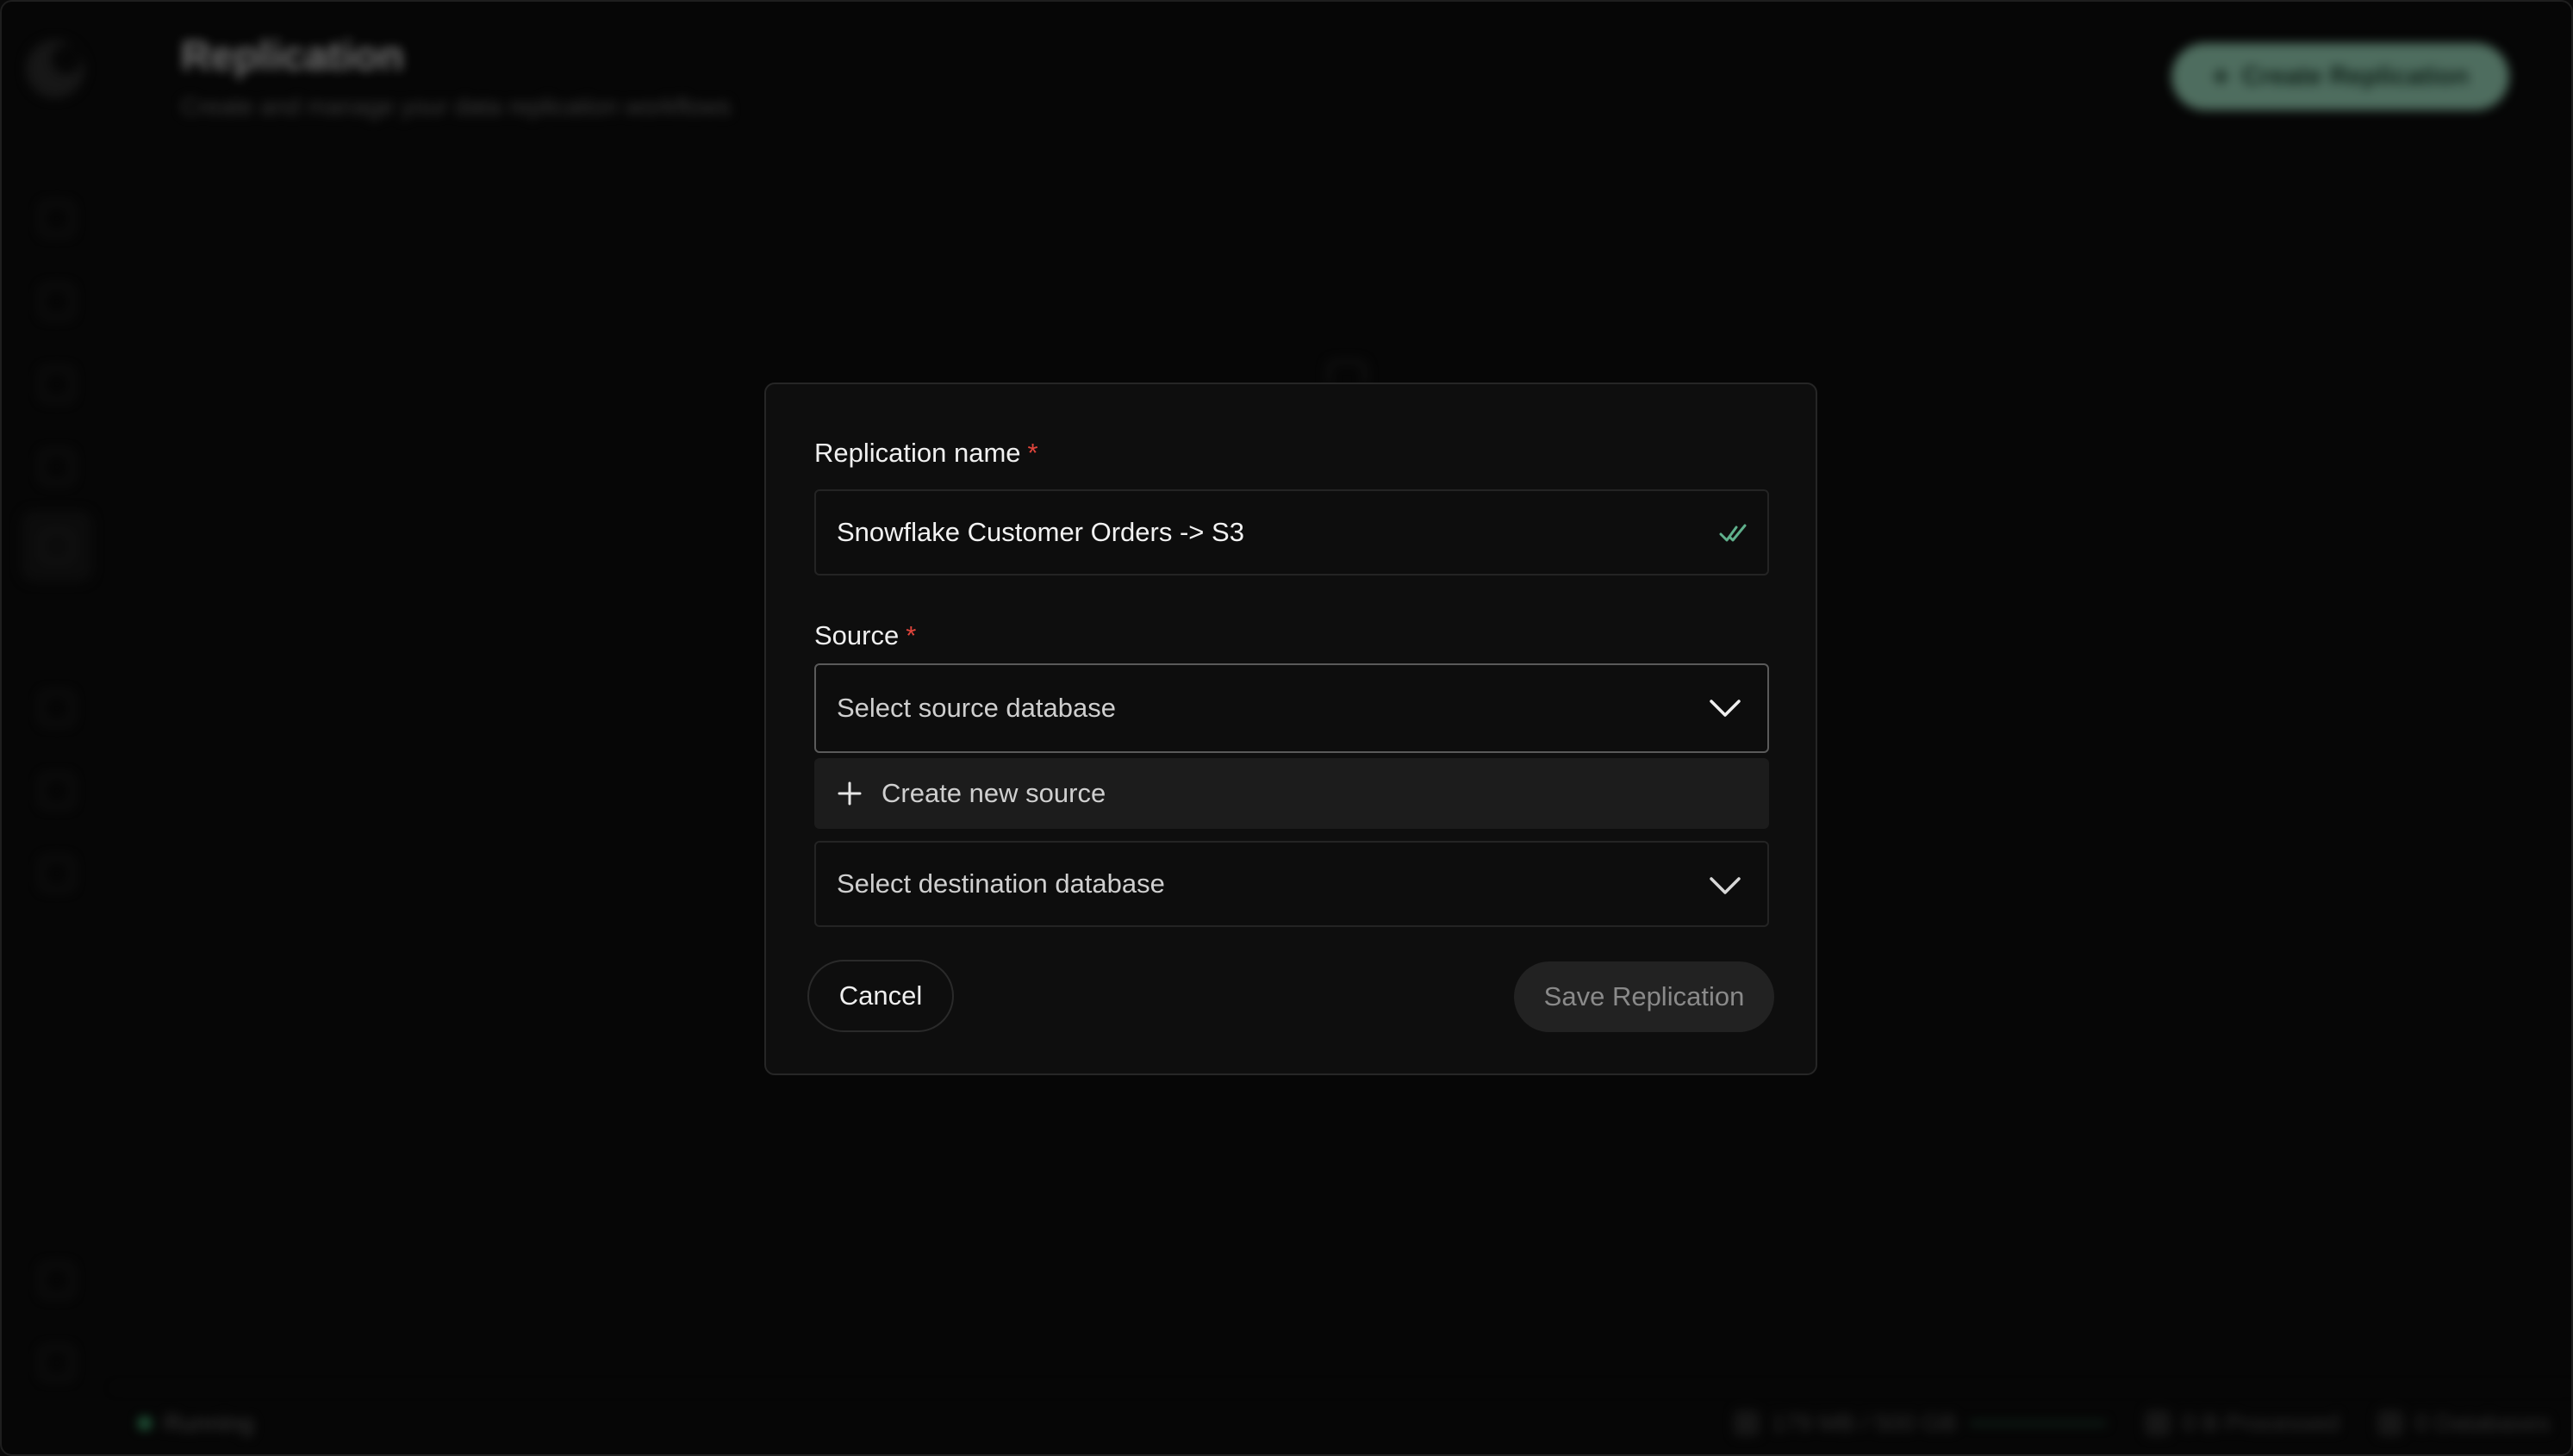 This screenshot has width=2573, height=1456. What do you see at coordinates (976, 708) in the screenshot?
I see `source-select-value: Select source database` at bounding box center [976, 708].